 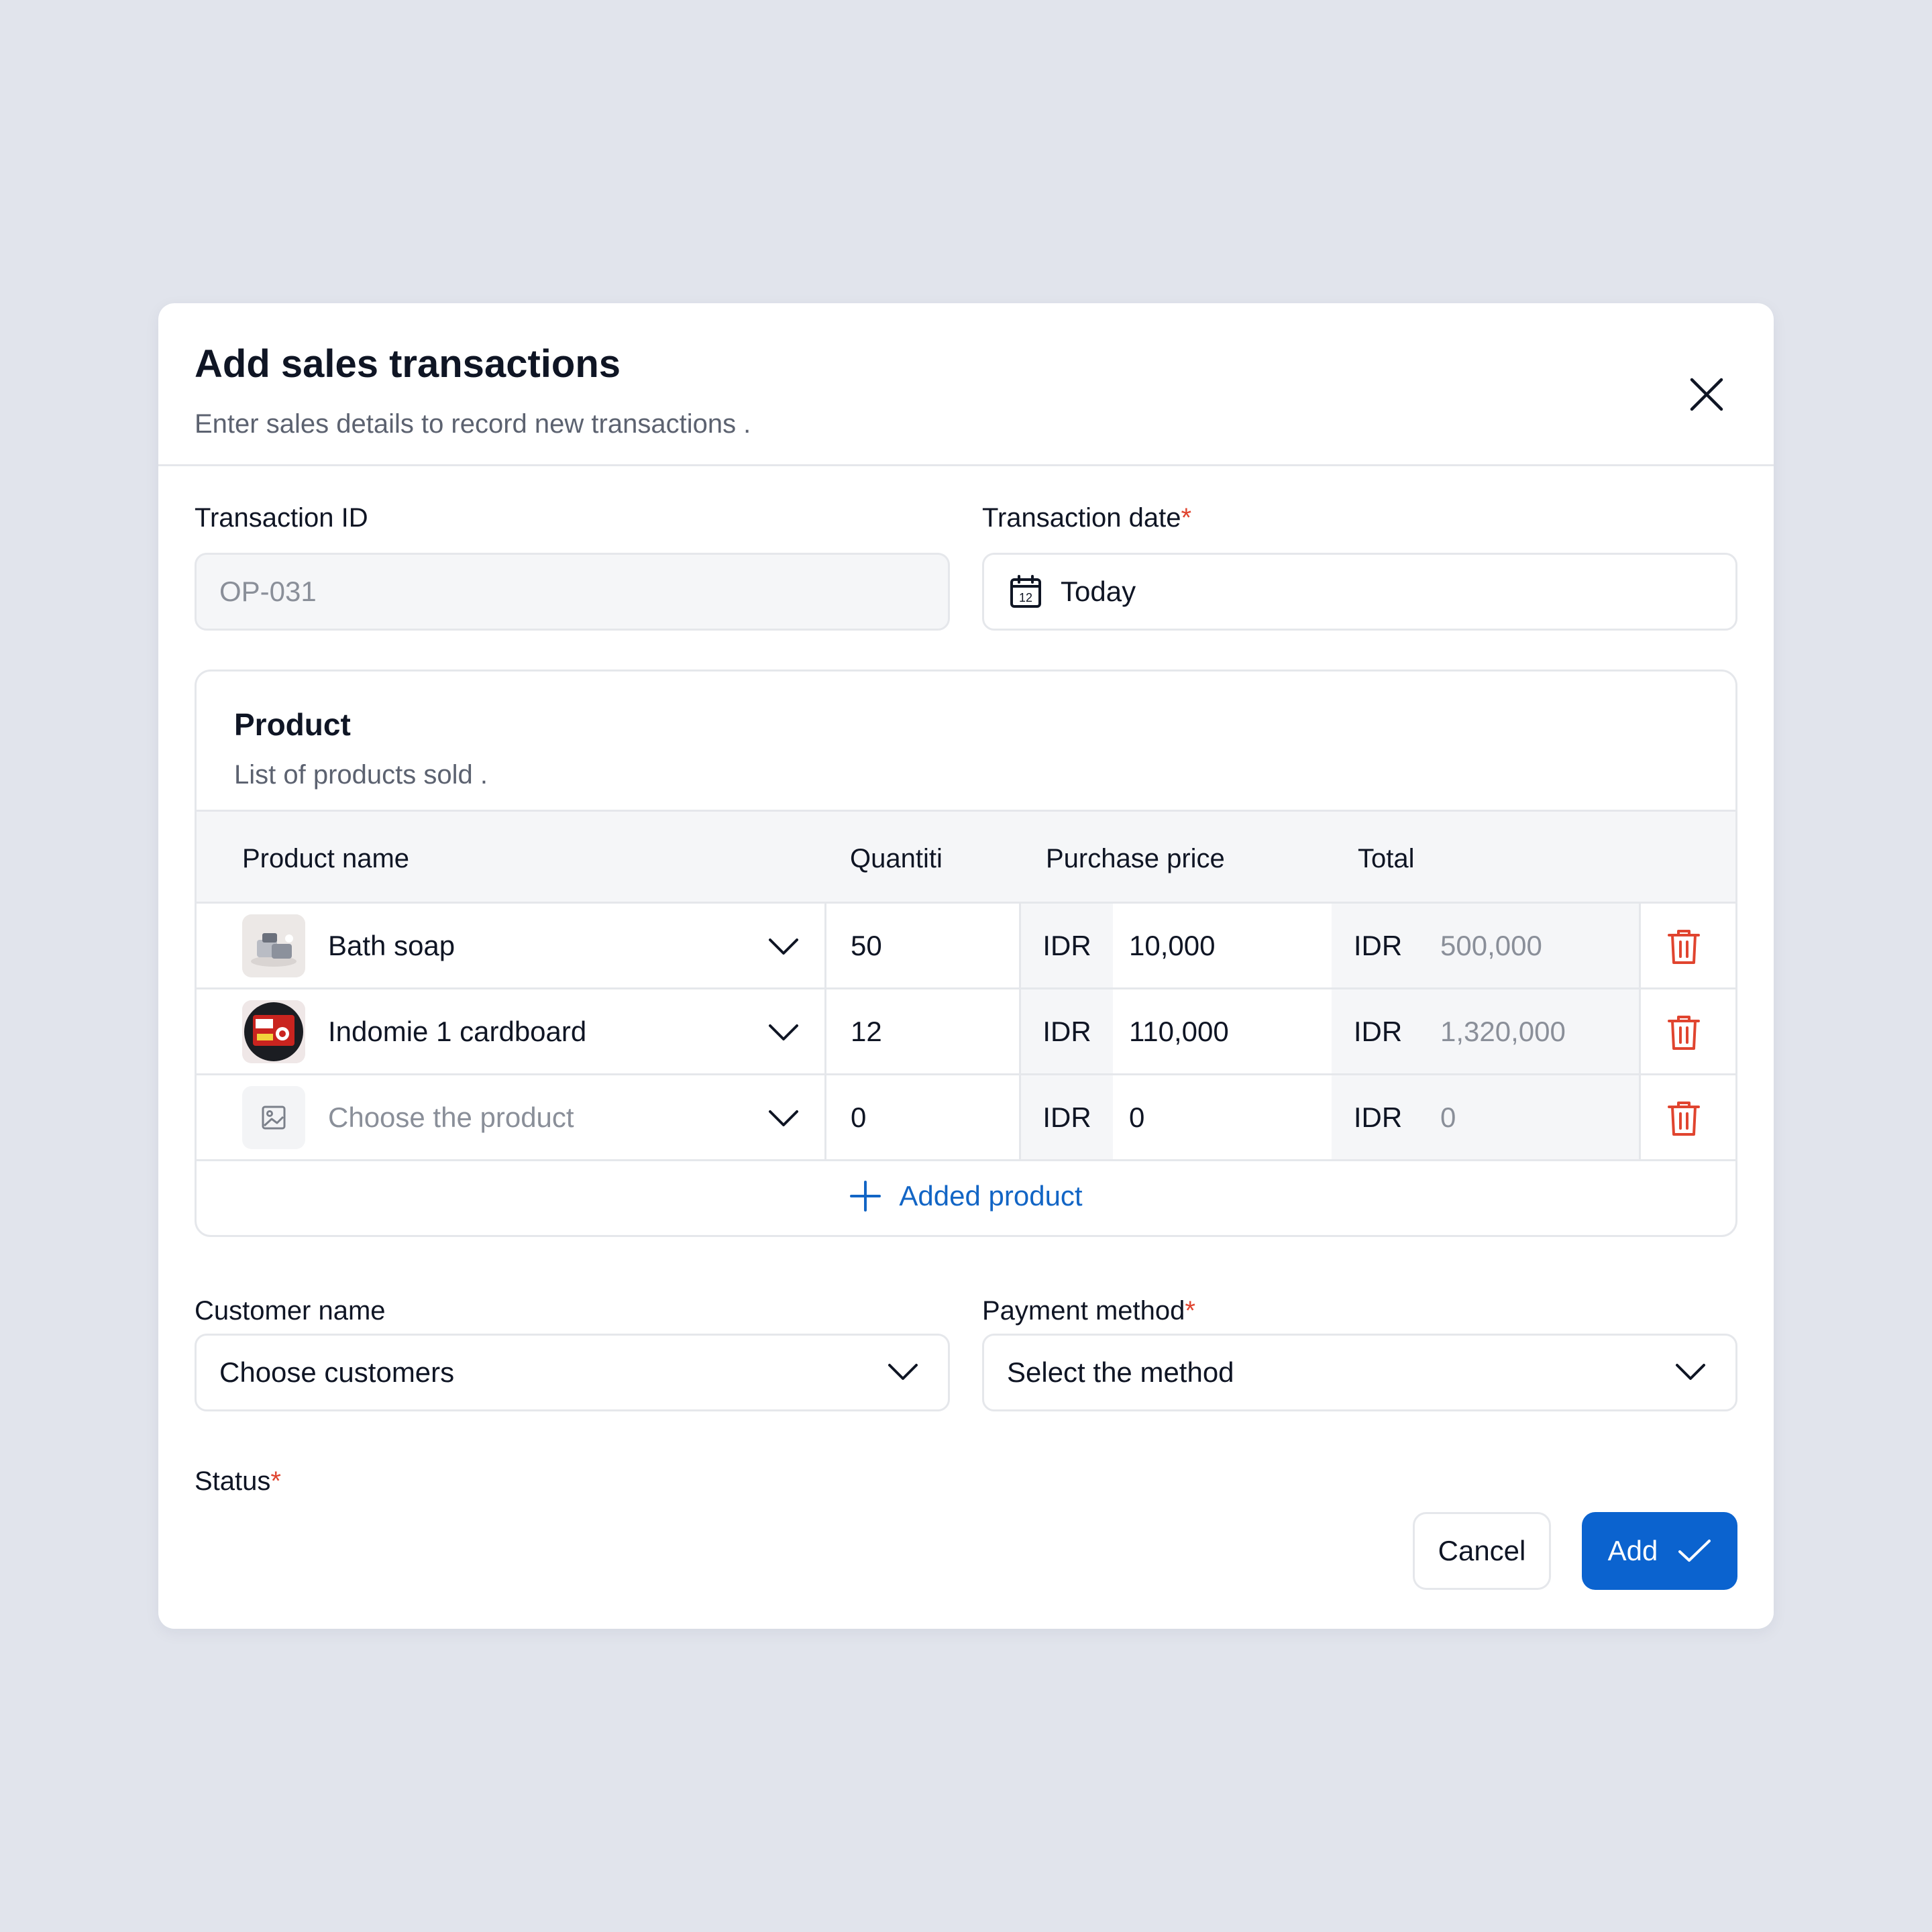 What do you see at coordinates (1135, 858) in the screenshot?
I see `col-purchase-price: Purchase price` at bounding box center [1135, 858].